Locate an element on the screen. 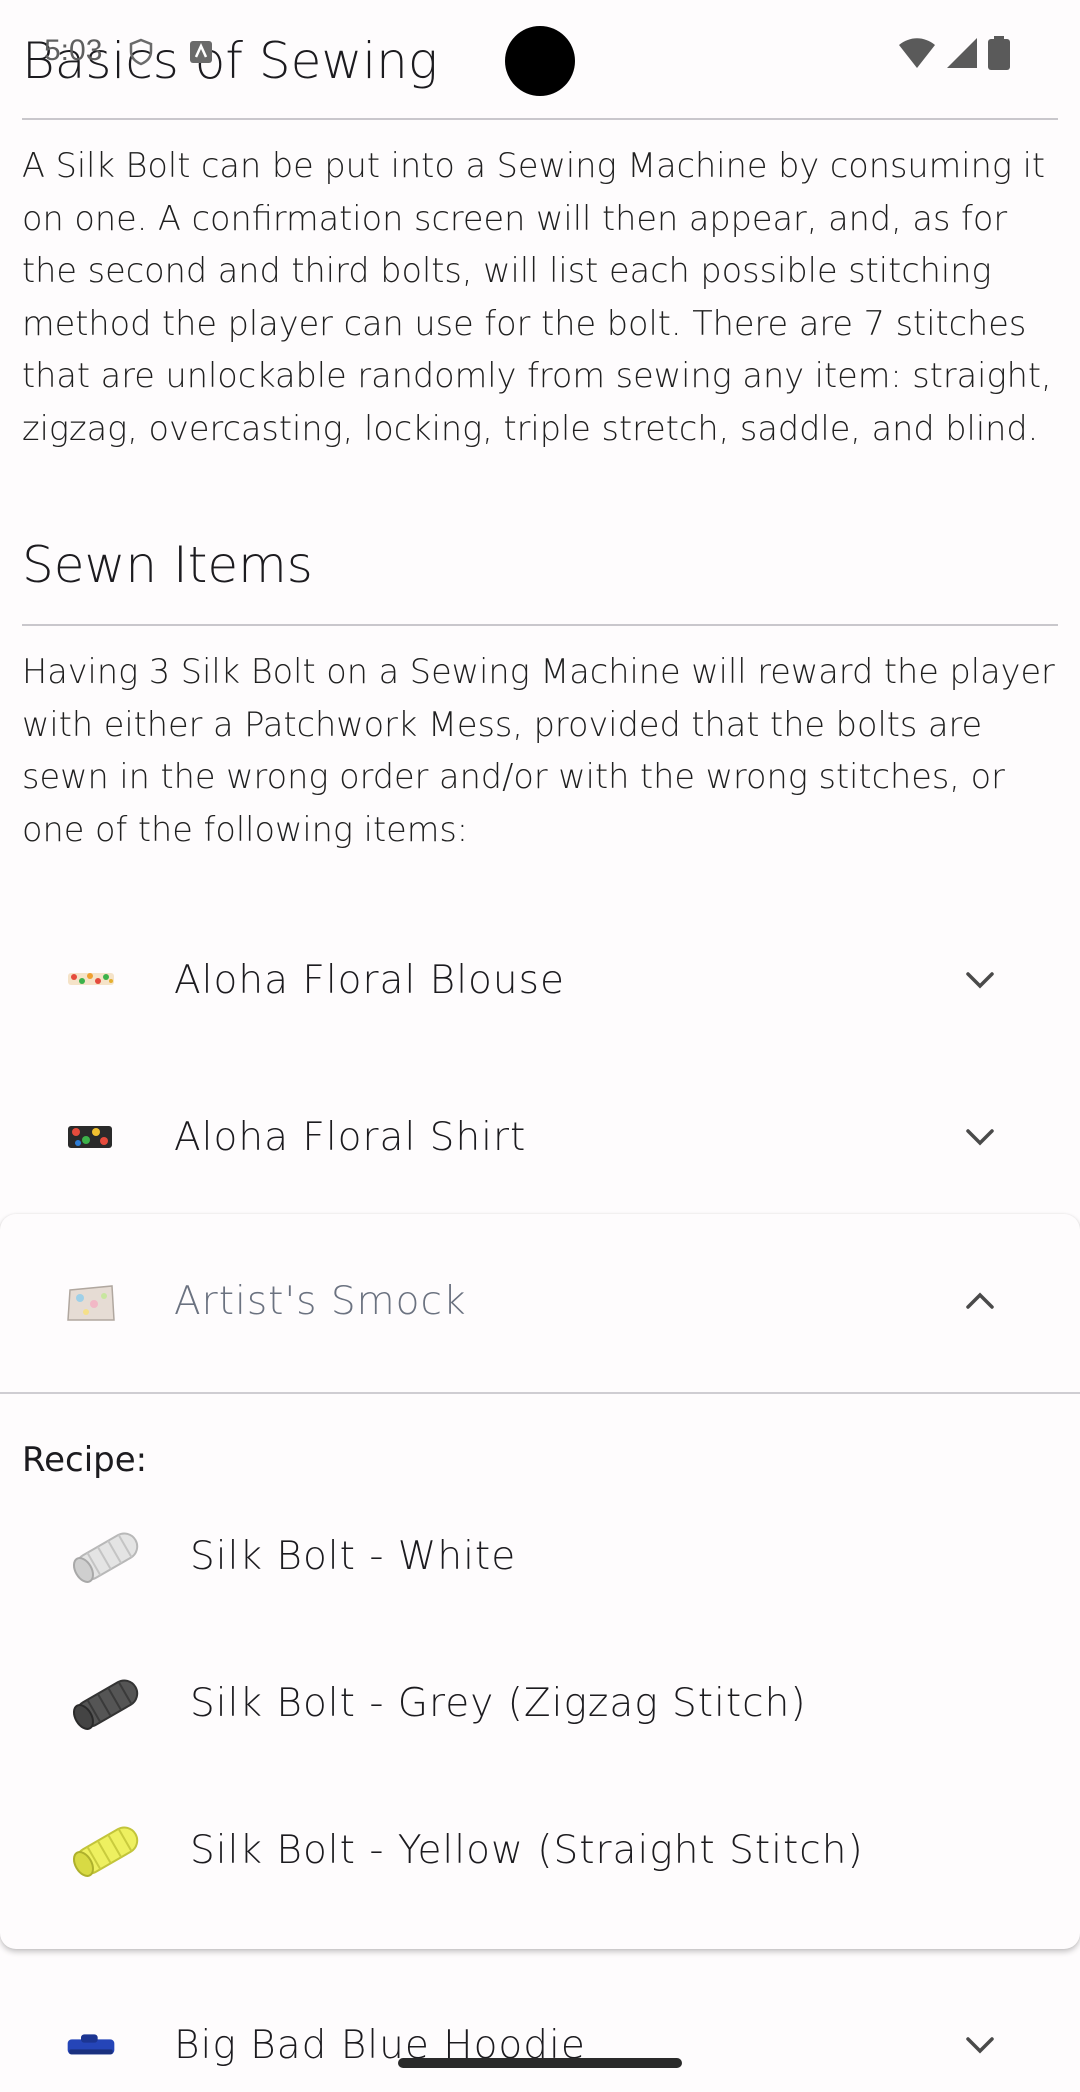  section-divider is located at coordinates (540, 625).